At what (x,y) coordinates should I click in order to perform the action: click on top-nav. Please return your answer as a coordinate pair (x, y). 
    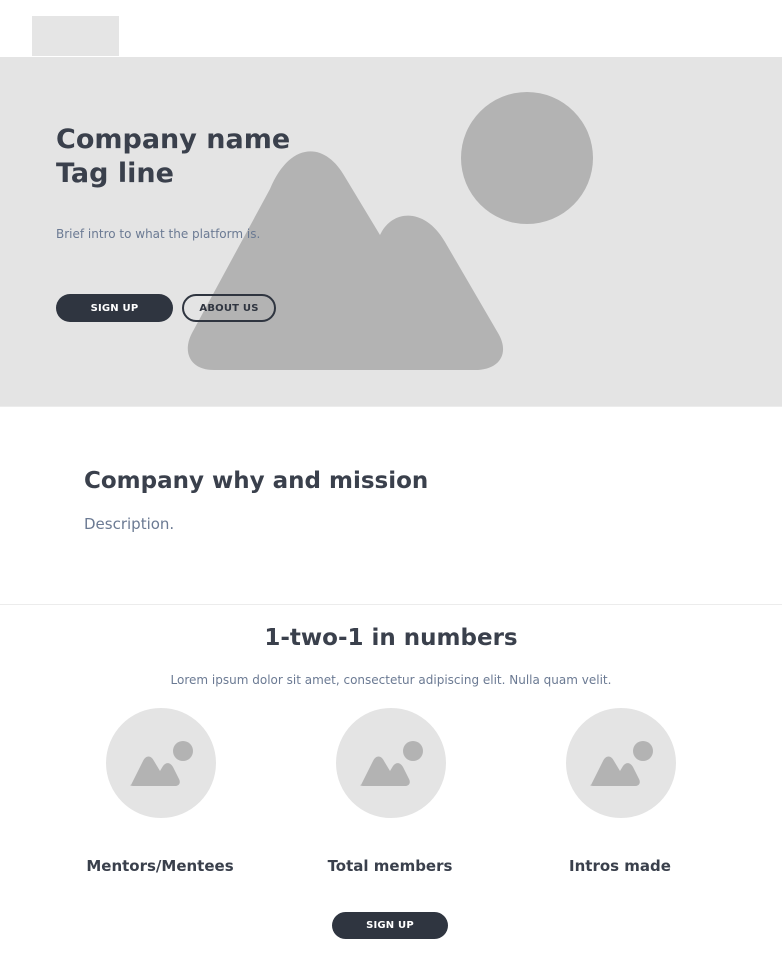
    Looking at the image, I should click on (391, 28).